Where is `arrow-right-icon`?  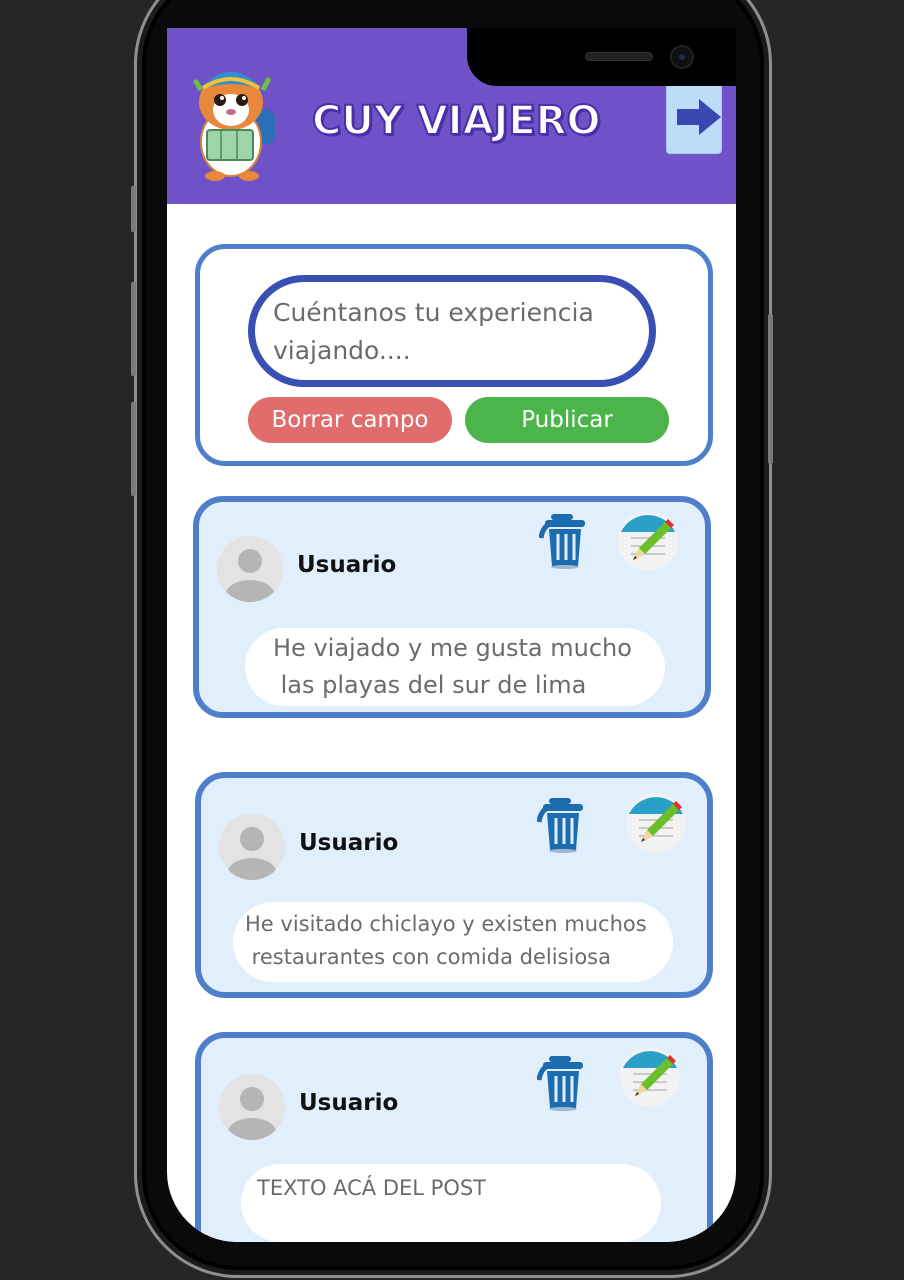 arrow-right-icon is located at coordinates (699, 117).